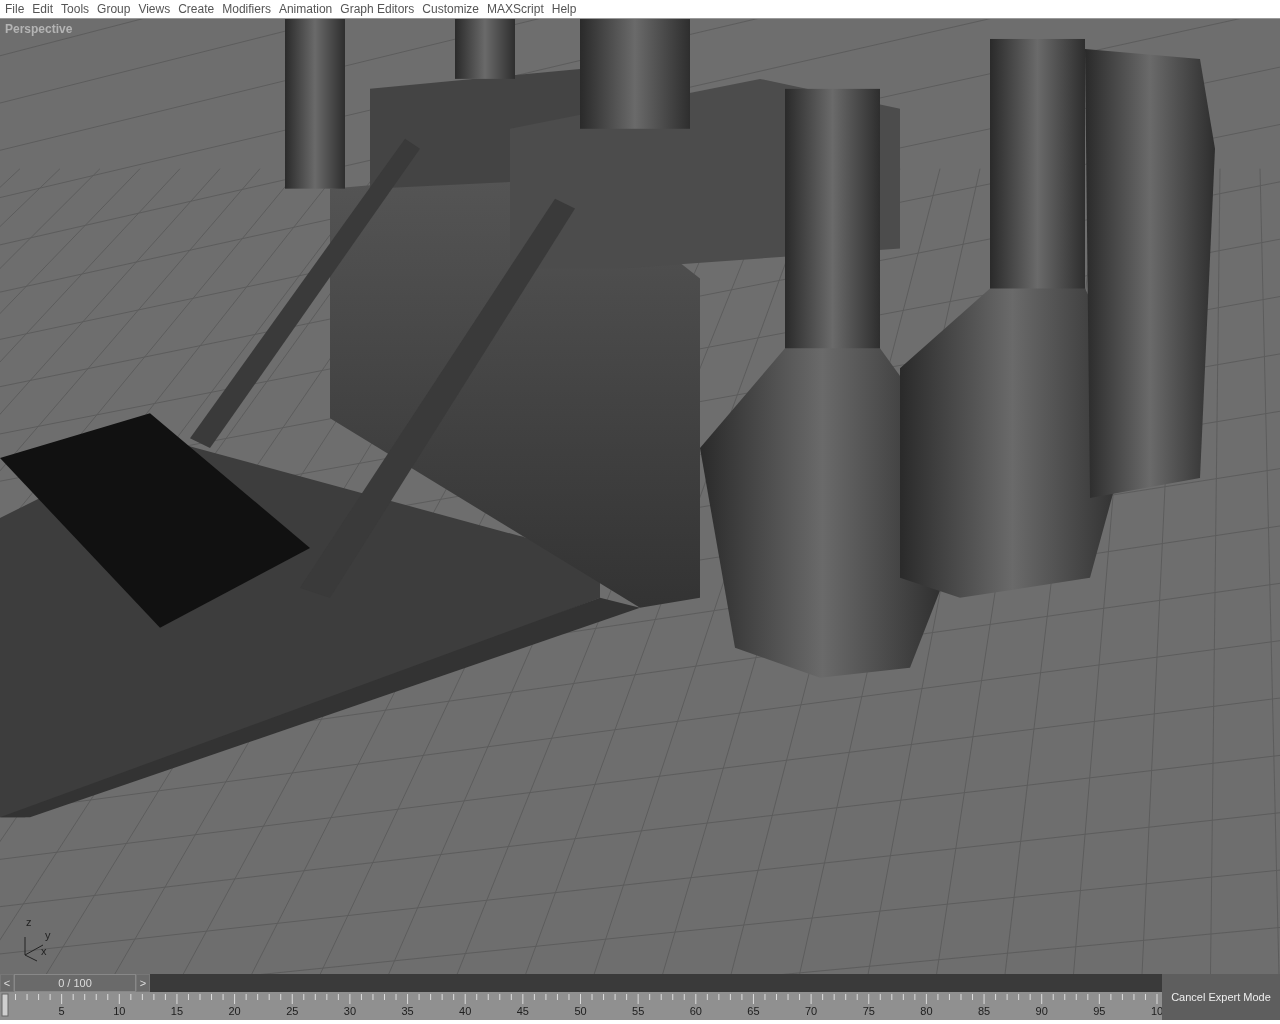  Describe the element at coordinates (154, 9) in the screenshot. I see `menu-item: Views` at that location.